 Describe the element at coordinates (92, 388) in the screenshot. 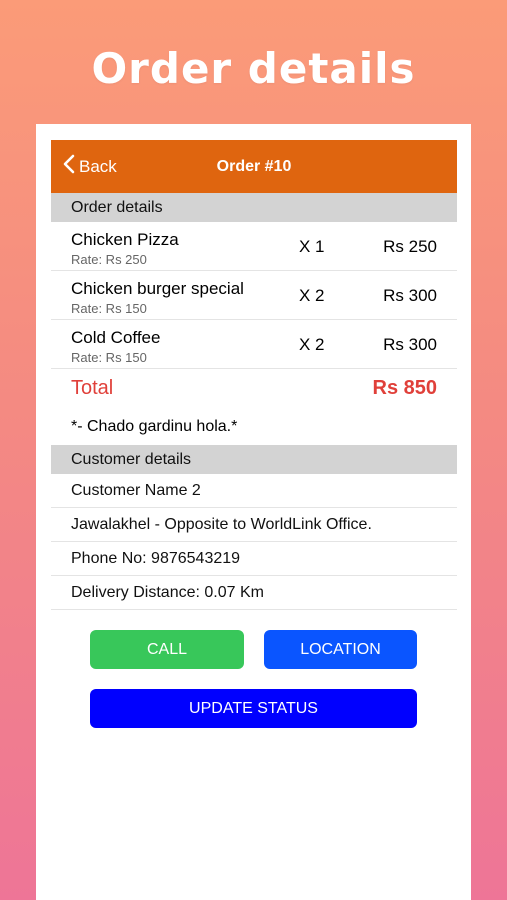

I see `total-label: Total` at that location.